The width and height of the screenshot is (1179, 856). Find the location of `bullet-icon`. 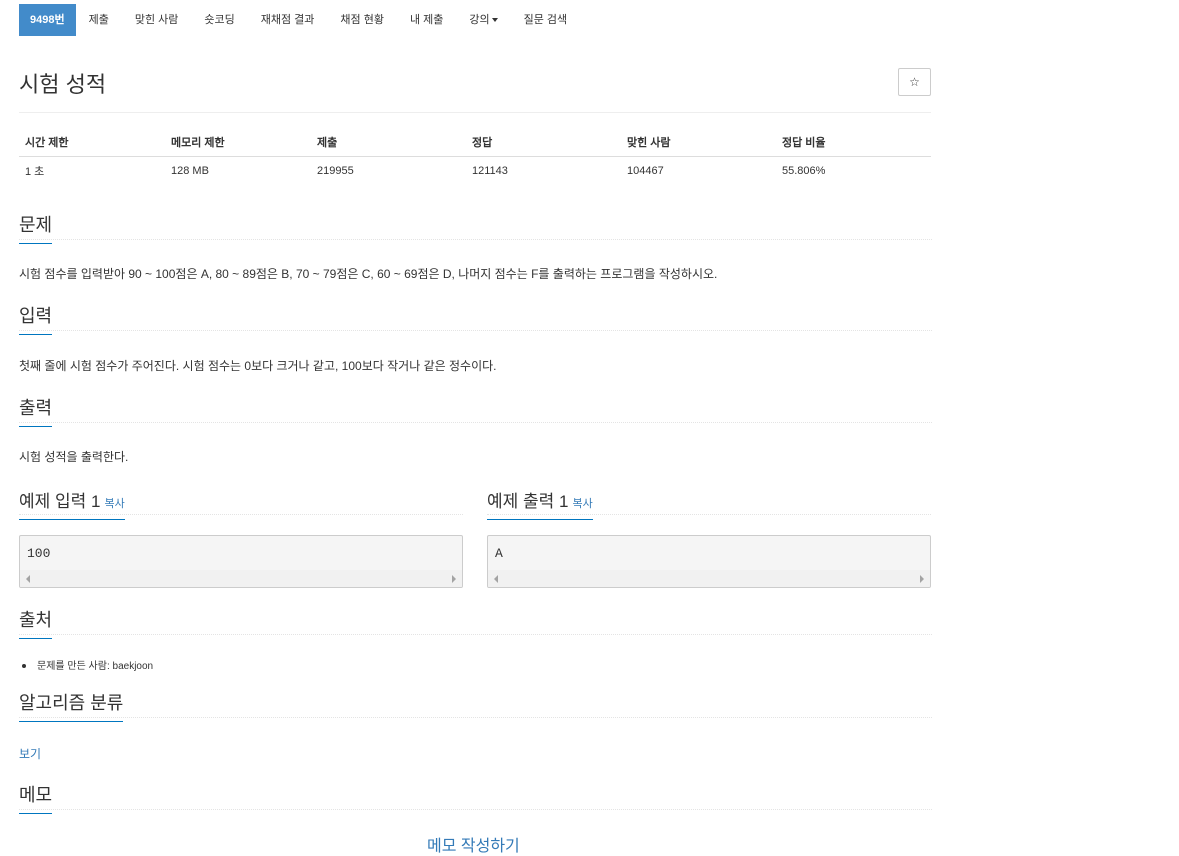

bullet-icon is located at coordinates (24, 666).